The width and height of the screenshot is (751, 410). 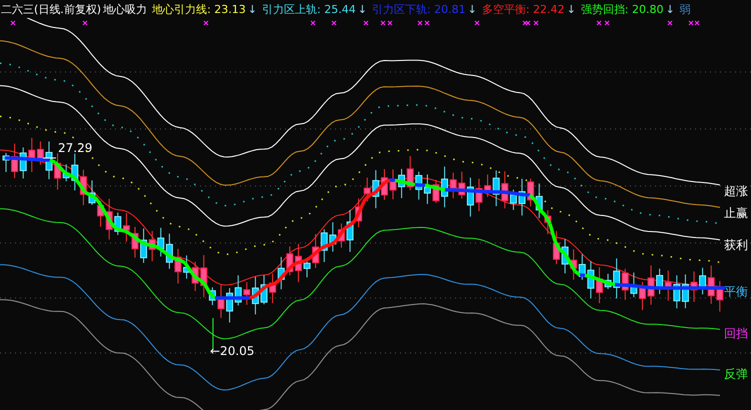 What do you see at coordinates (685, 9) in the screenshot?
I see `indicator-value: 弱` at bounding box center [685, 9].